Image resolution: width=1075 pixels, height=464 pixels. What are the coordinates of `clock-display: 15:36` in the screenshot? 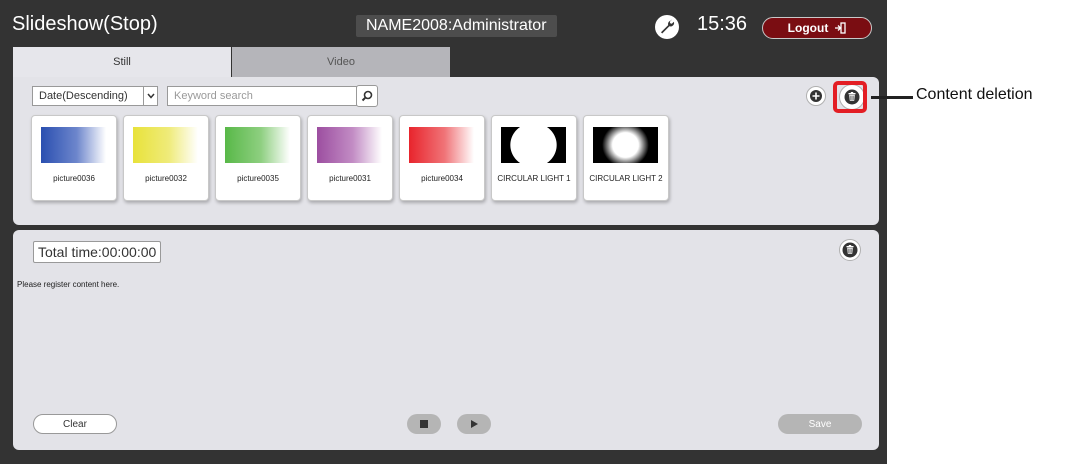 It's located at (722, 24).